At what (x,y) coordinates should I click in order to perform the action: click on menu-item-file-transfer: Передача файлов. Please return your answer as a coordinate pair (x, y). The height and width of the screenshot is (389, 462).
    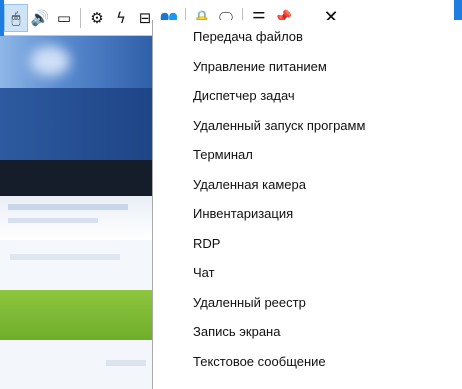
    Looking at the image, I should click on (307, 37).